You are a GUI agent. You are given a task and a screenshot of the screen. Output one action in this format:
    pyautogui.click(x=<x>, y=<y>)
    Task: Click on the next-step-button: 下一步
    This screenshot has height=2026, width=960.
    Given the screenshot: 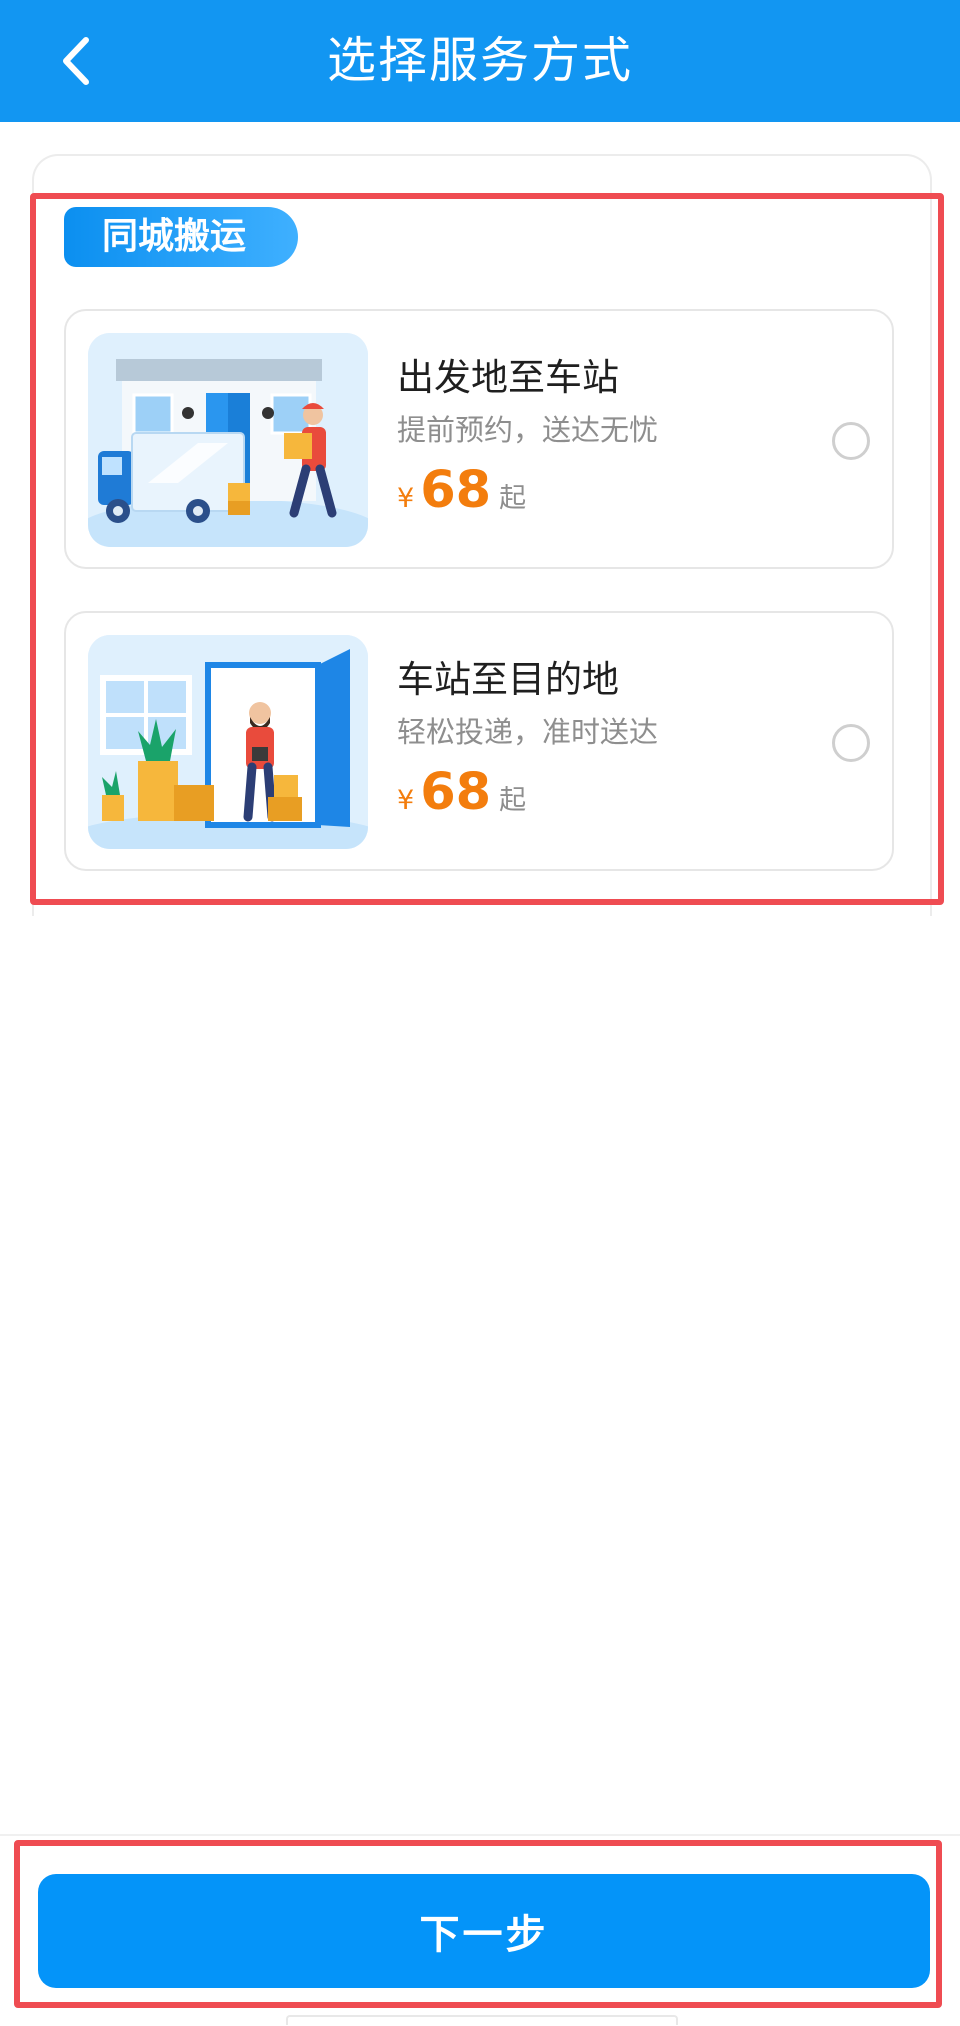 What is the action you would take?
    pyautogui.click(x=484, y=1931)
    